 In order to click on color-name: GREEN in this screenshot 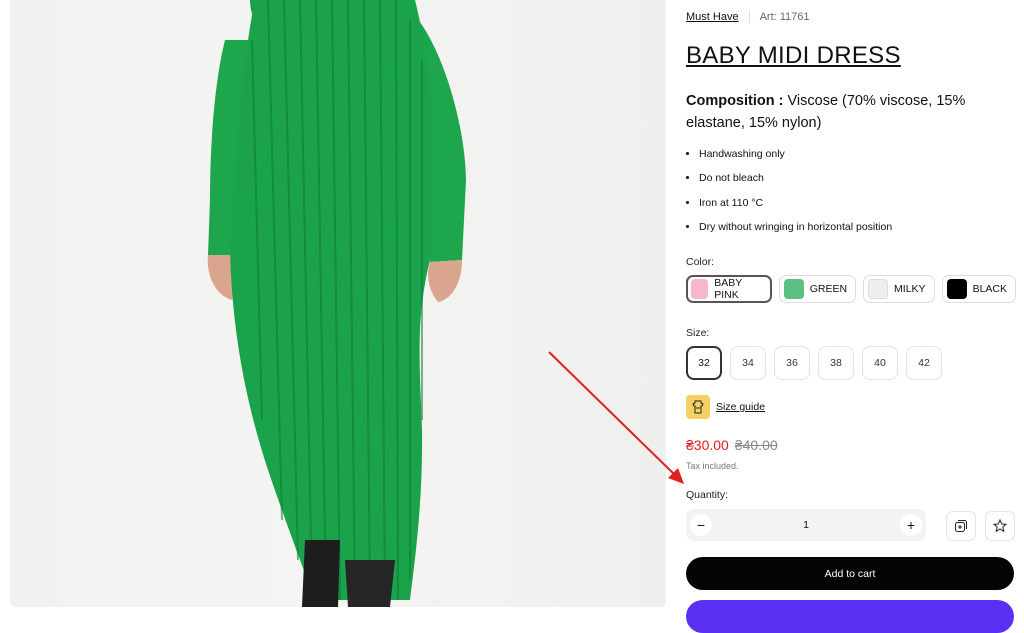, I will do `click(828, 289)`.